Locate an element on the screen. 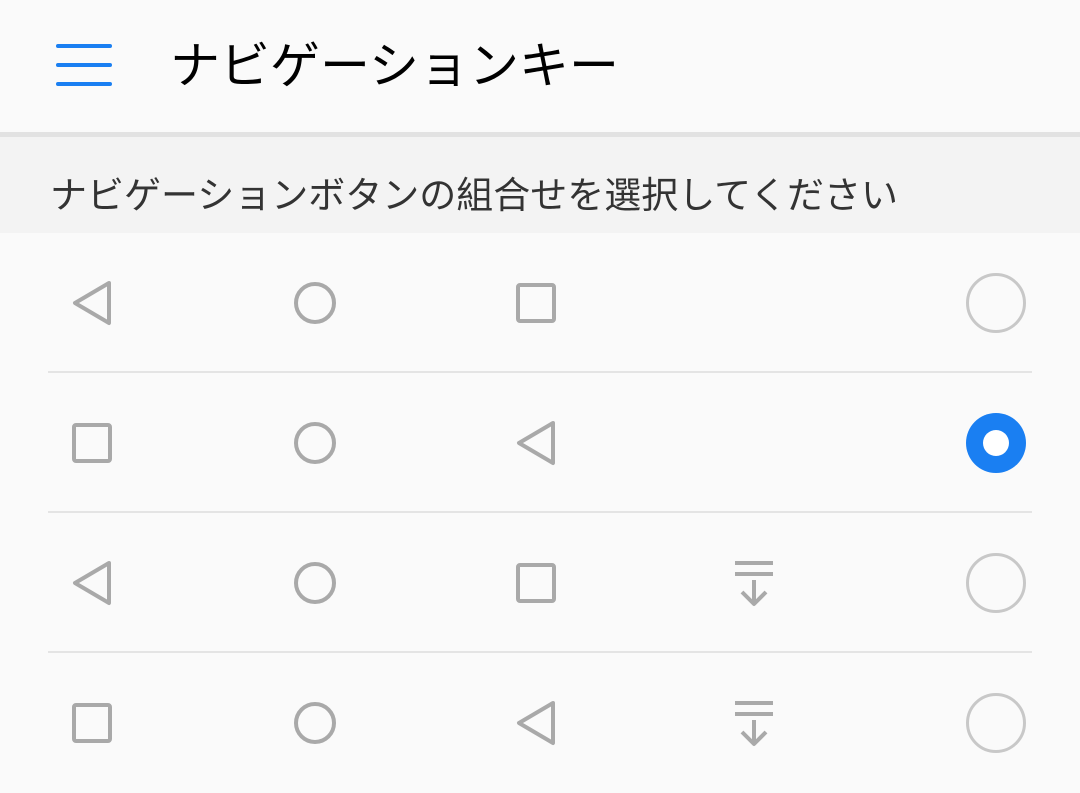  hamburger-menu-icon is located at coordinates (84, 65).